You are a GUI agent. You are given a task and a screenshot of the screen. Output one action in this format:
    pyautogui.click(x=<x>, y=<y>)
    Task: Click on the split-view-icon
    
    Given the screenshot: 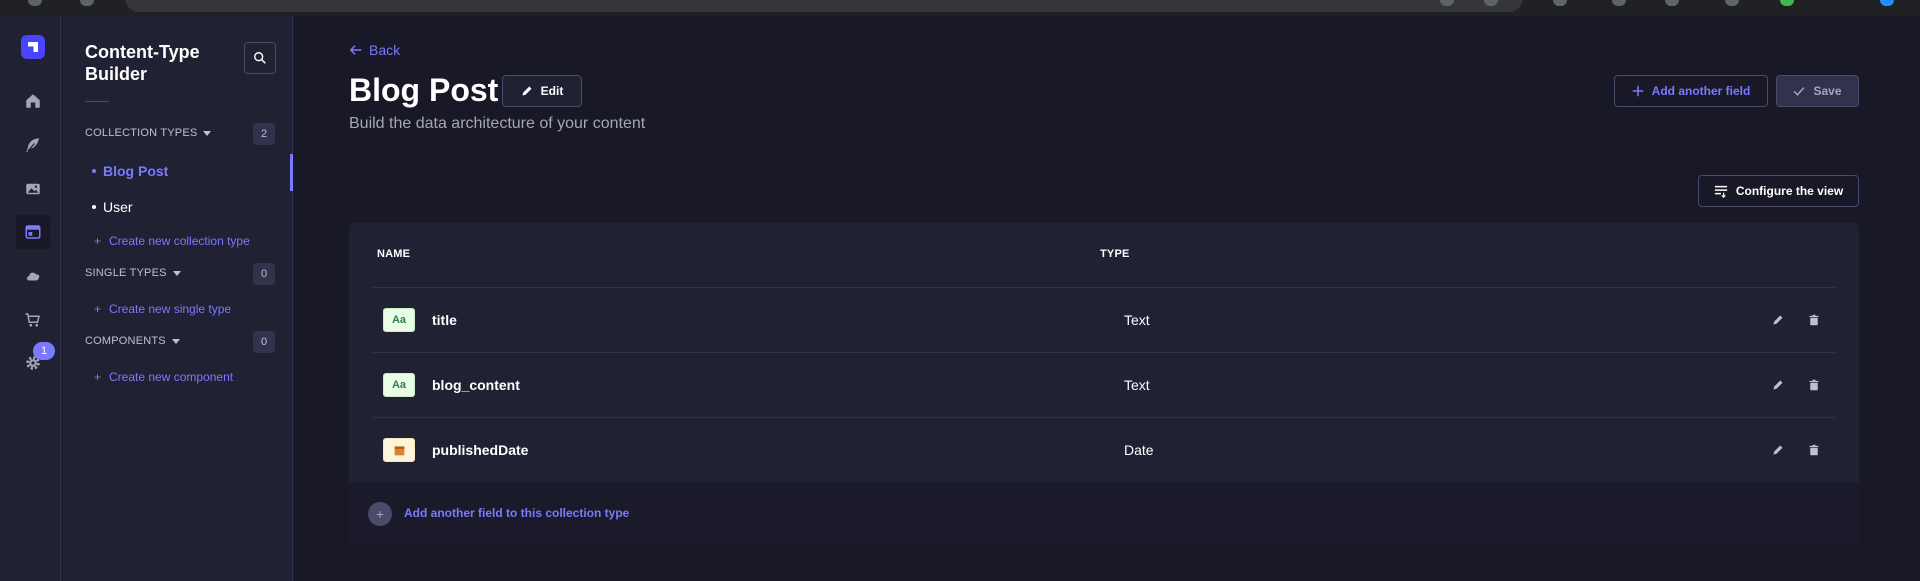 What is the action you would take?
    pyautogui.click(x=1619, y=3)
    